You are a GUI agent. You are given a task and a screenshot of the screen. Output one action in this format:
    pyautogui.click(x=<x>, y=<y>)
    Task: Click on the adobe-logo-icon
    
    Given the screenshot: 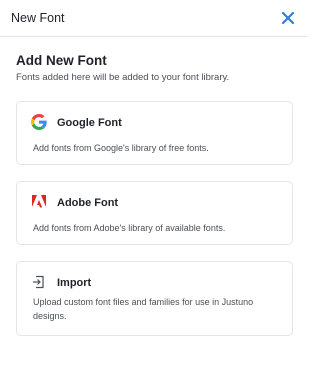 What is the action you would take?
    pyautogui.click(x=39, y=202)
    